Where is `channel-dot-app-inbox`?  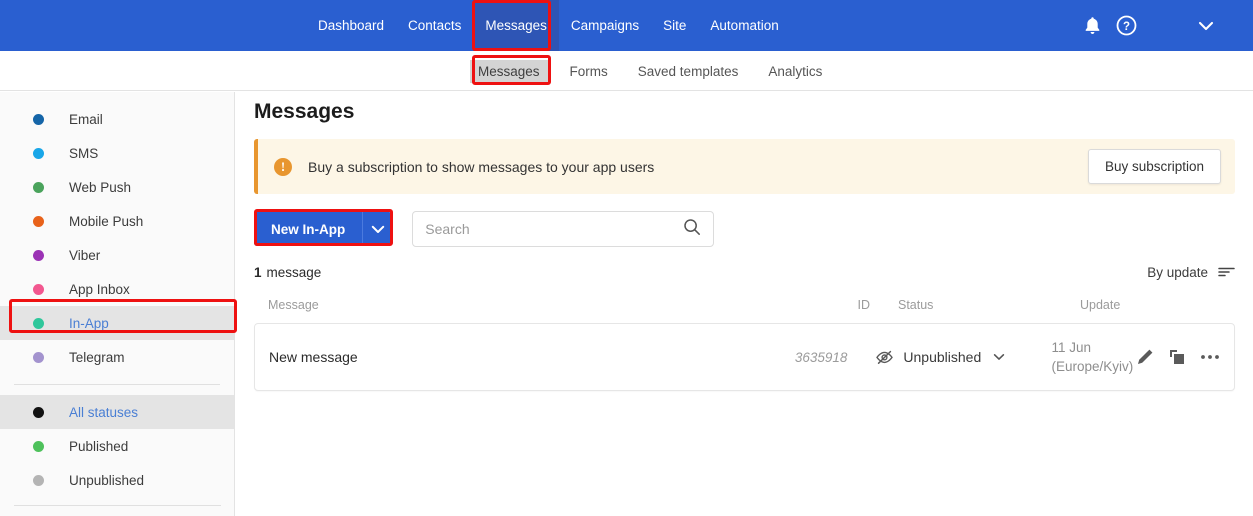
channel-dot-app-inbox is located at coordinates (38, 289).